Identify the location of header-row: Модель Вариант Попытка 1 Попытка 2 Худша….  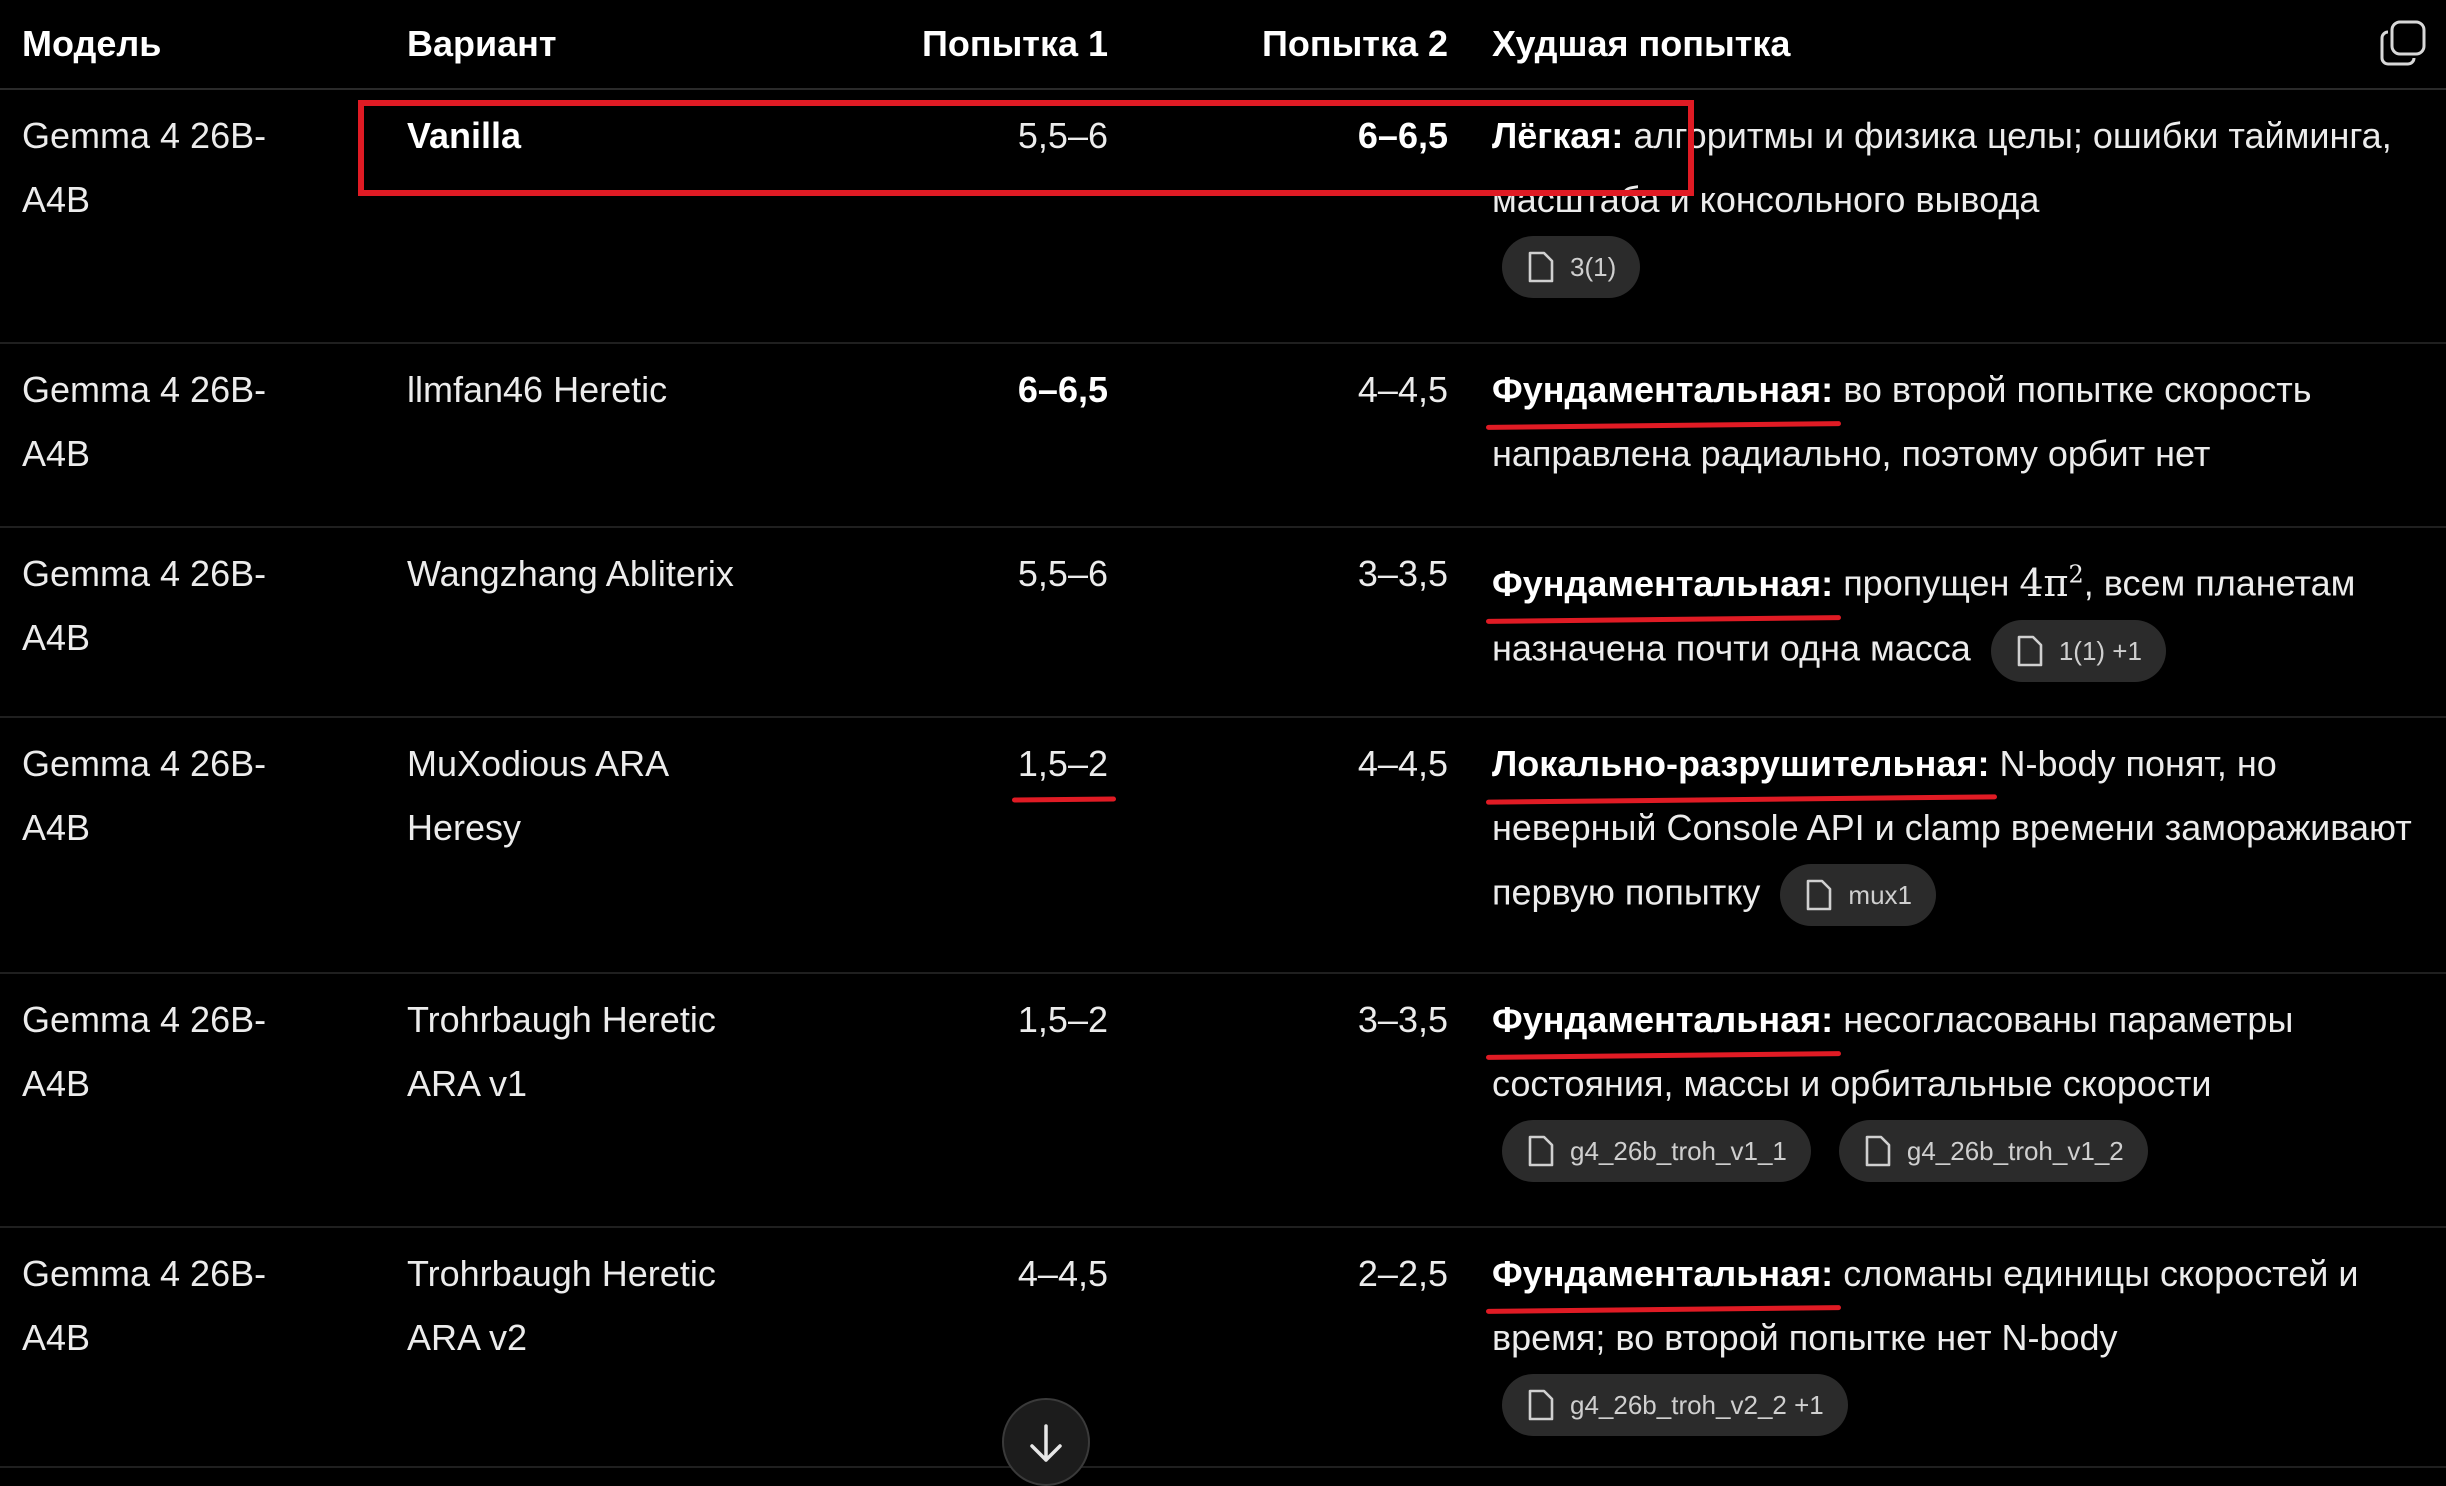
(1223, 45).